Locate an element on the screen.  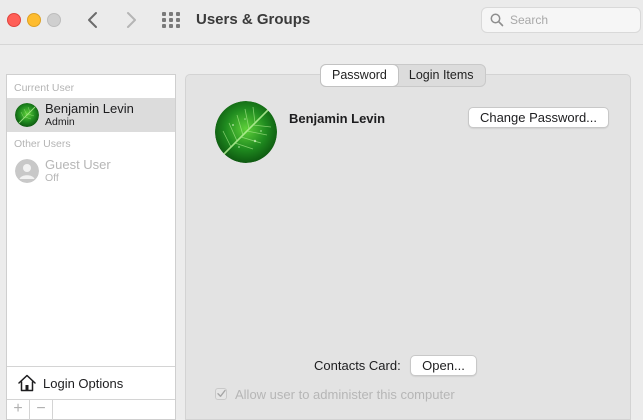
search-input is located at coordinates (572, 20).